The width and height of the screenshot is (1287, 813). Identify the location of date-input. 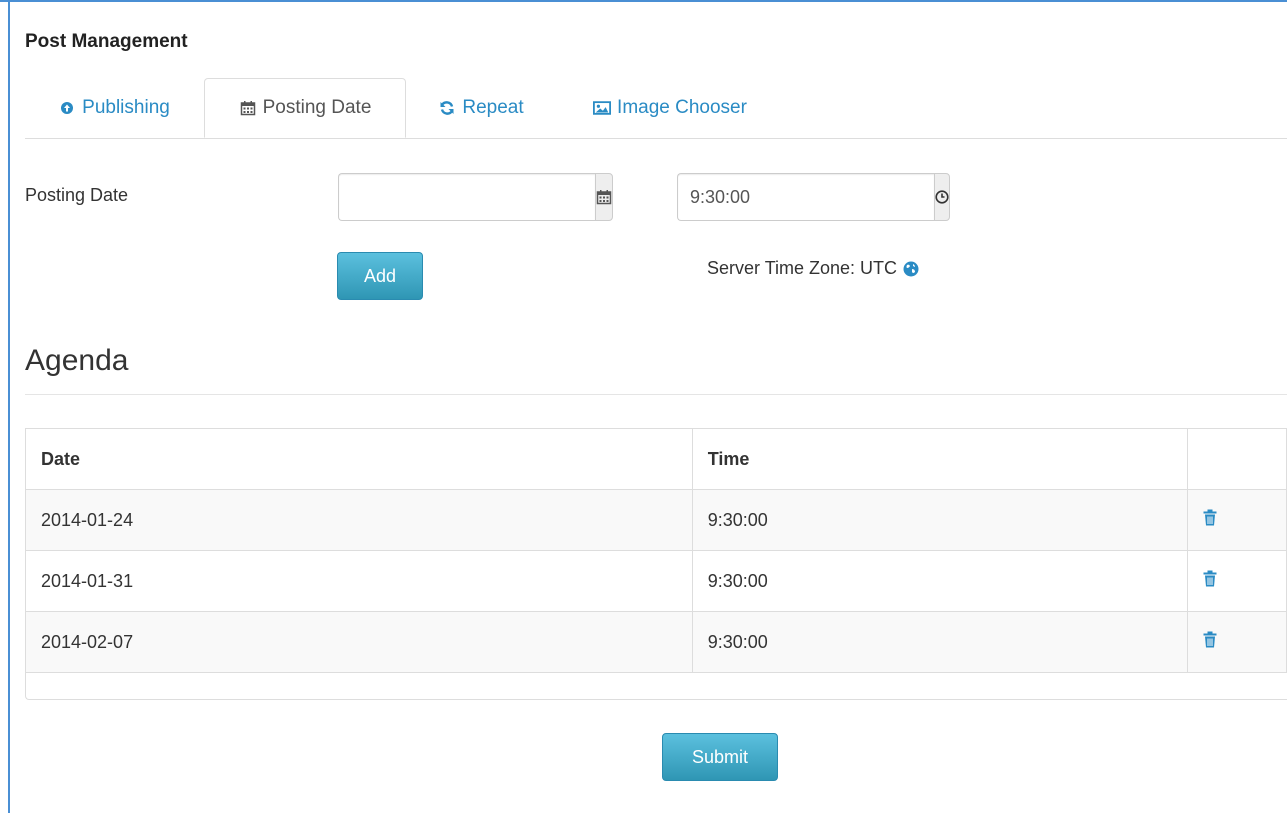
(466, 197).